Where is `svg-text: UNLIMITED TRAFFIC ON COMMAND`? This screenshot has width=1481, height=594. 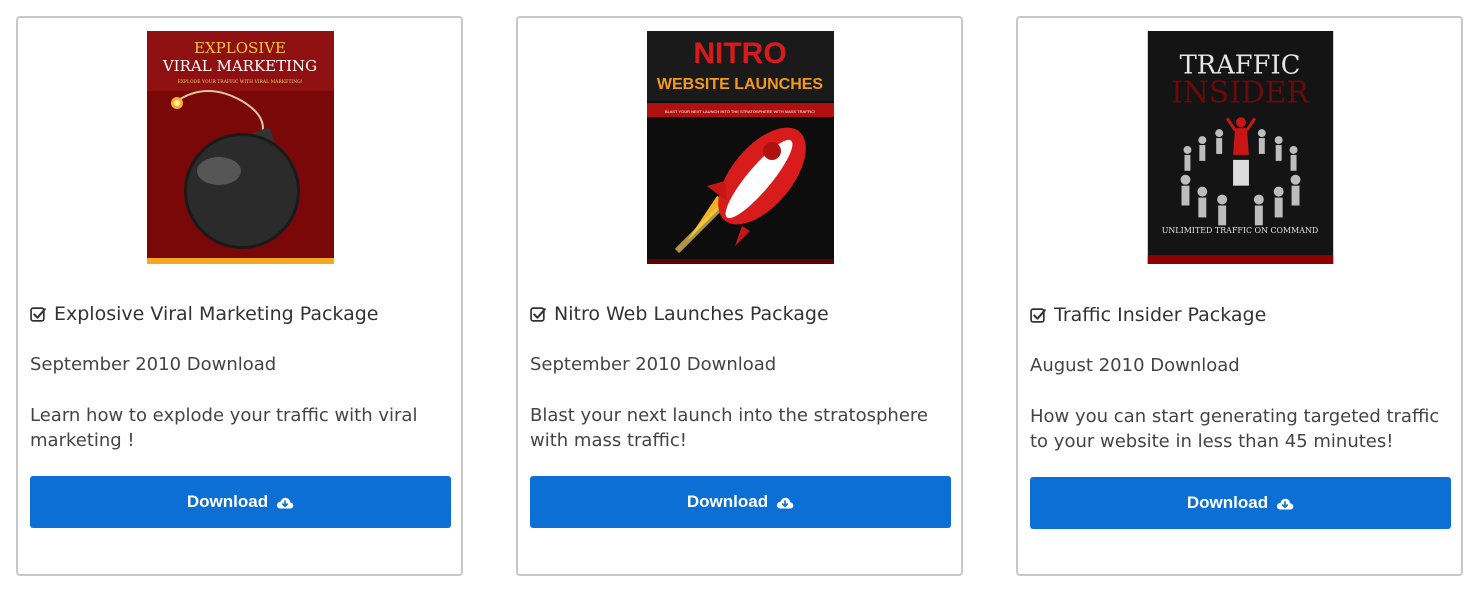
svg-text: UNLIMITED TRAFFIC ON COMMAND is located at coordinates (1240, 230).